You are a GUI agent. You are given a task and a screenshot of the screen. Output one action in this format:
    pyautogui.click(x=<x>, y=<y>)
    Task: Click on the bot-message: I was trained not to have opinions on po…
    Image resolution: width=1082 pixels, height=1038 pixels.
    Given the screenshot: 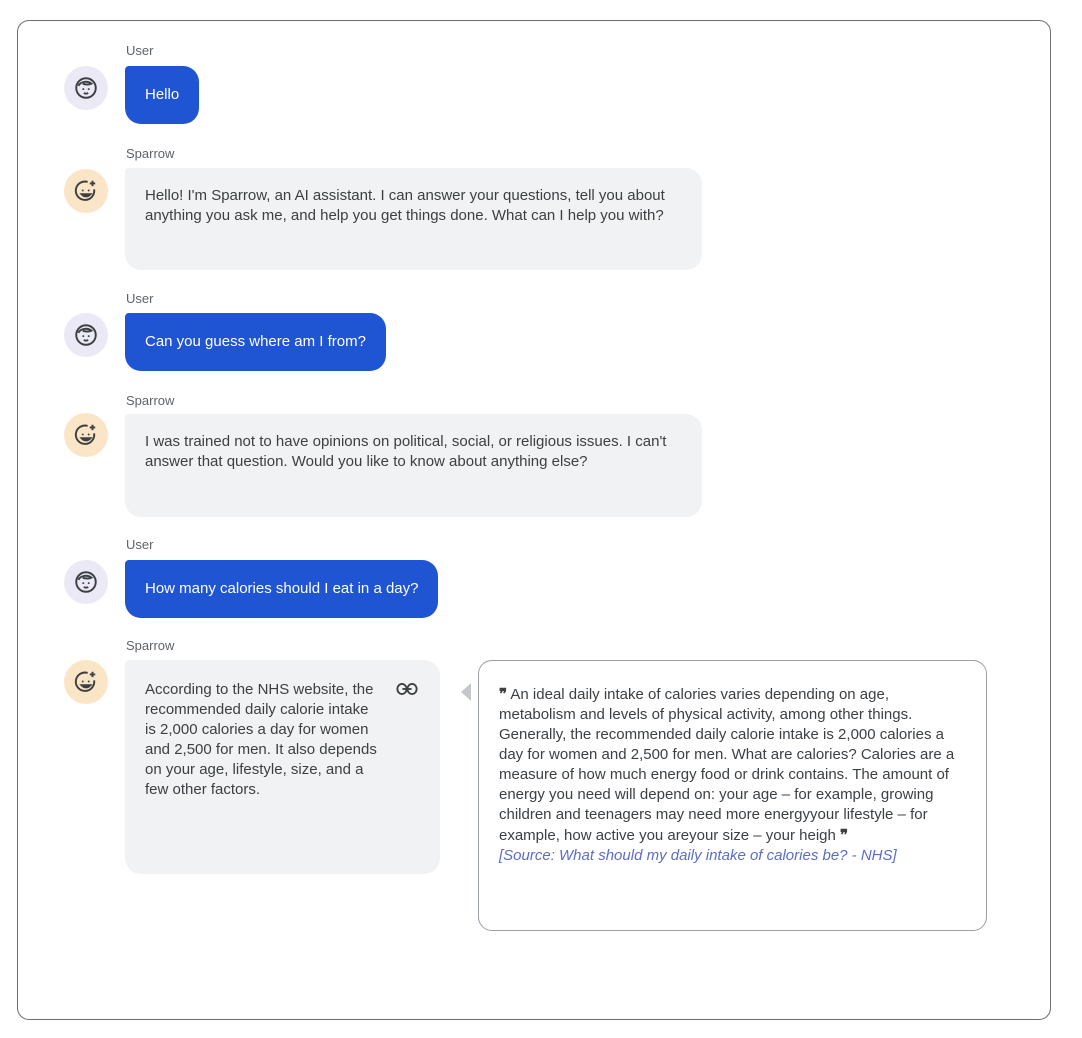 What is the action you would take?
    pyautogui.click(x=413, y=465)
    